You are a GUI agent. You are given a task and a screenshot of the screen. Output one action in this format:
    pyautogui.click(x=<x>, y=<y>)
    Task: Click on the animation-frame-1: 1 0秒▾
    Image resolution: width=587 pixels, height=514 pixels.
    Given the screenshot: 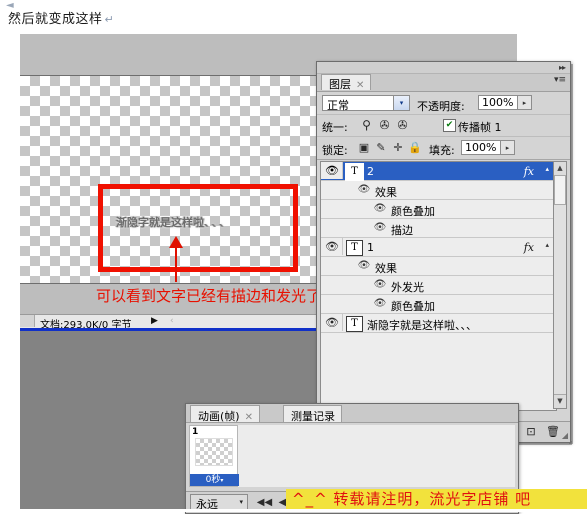 What is the action you would take?
    pyautogui.click(x=214, y=456)
    